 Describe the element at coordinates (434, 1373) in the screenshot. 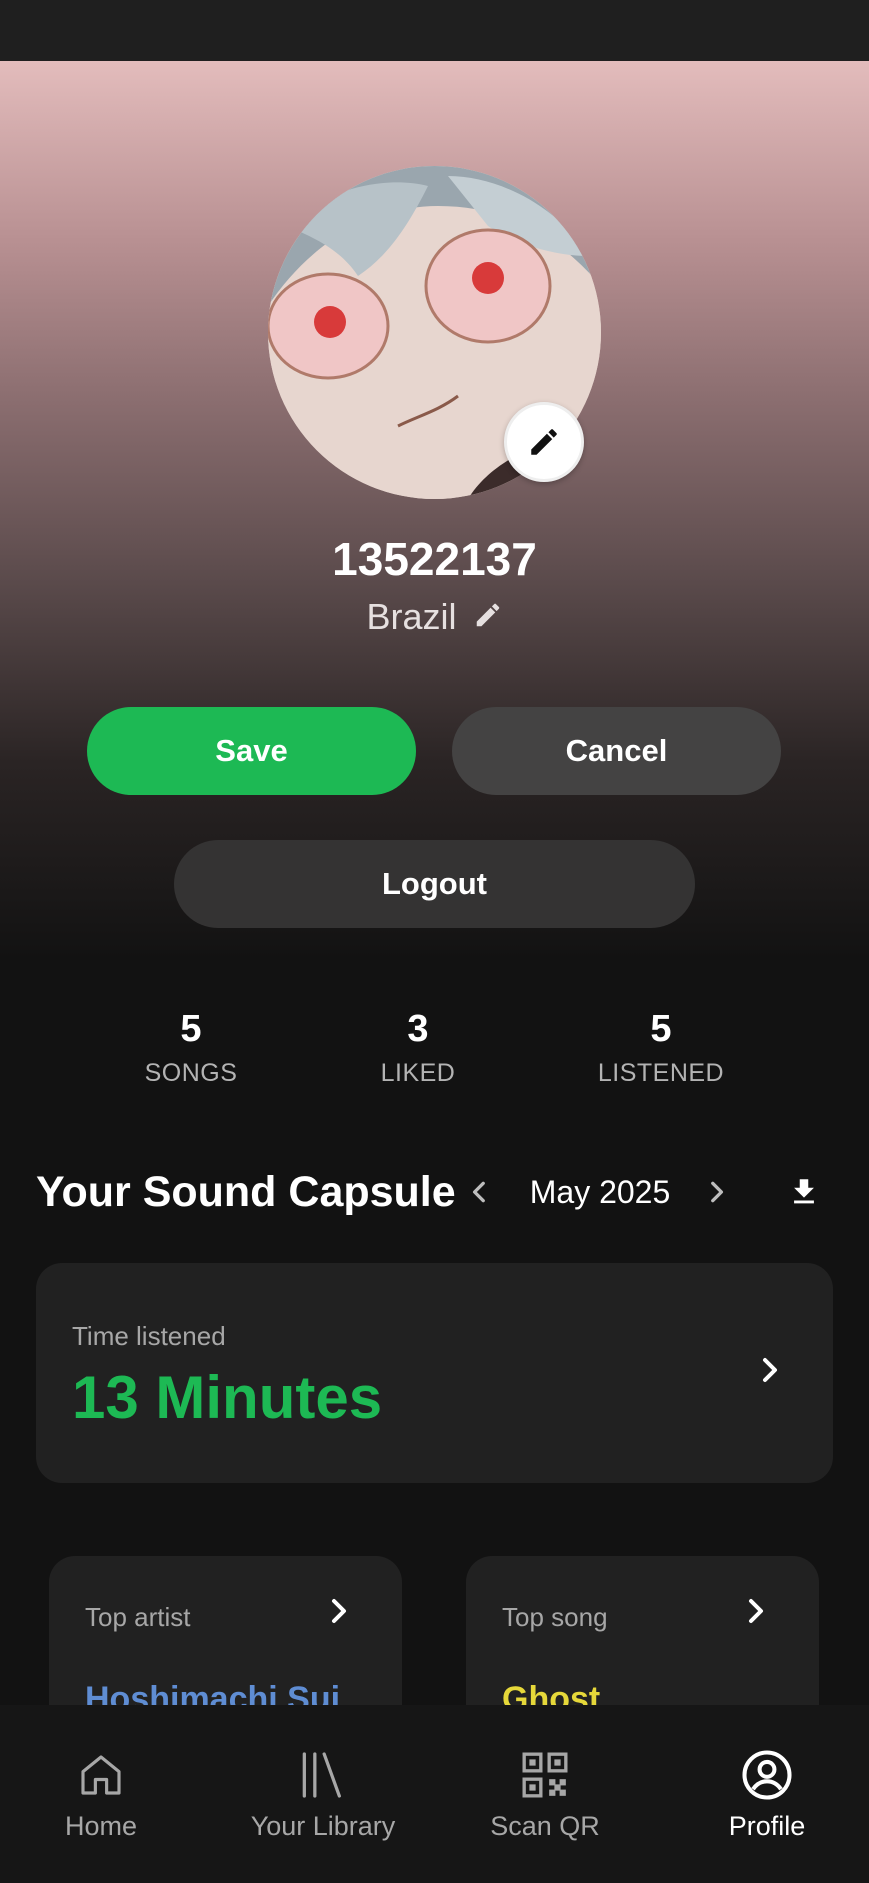

I see `time-listened-card: Time listened 13 Minutes` at that location.